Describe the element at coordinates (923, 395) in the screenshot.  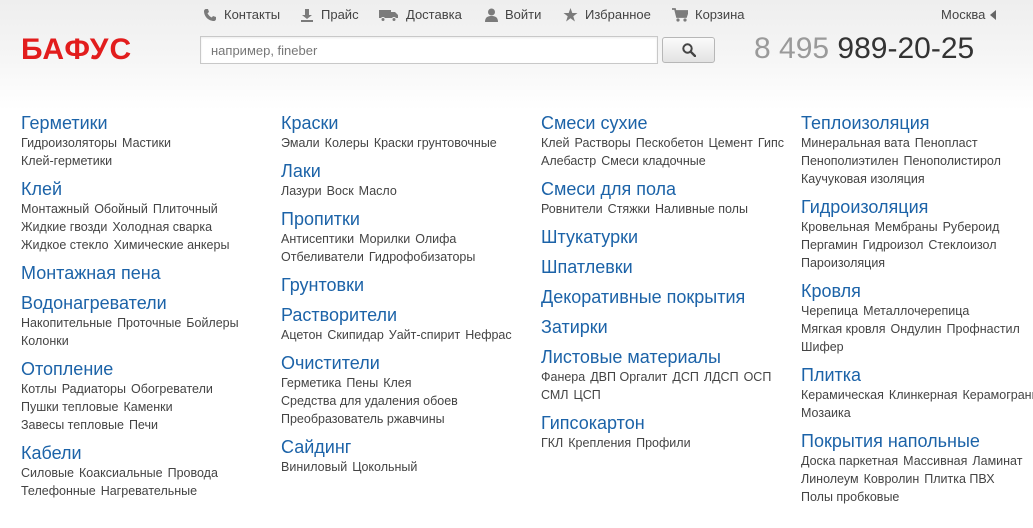
I see `subcategory-link: Клинкерная` at that location.